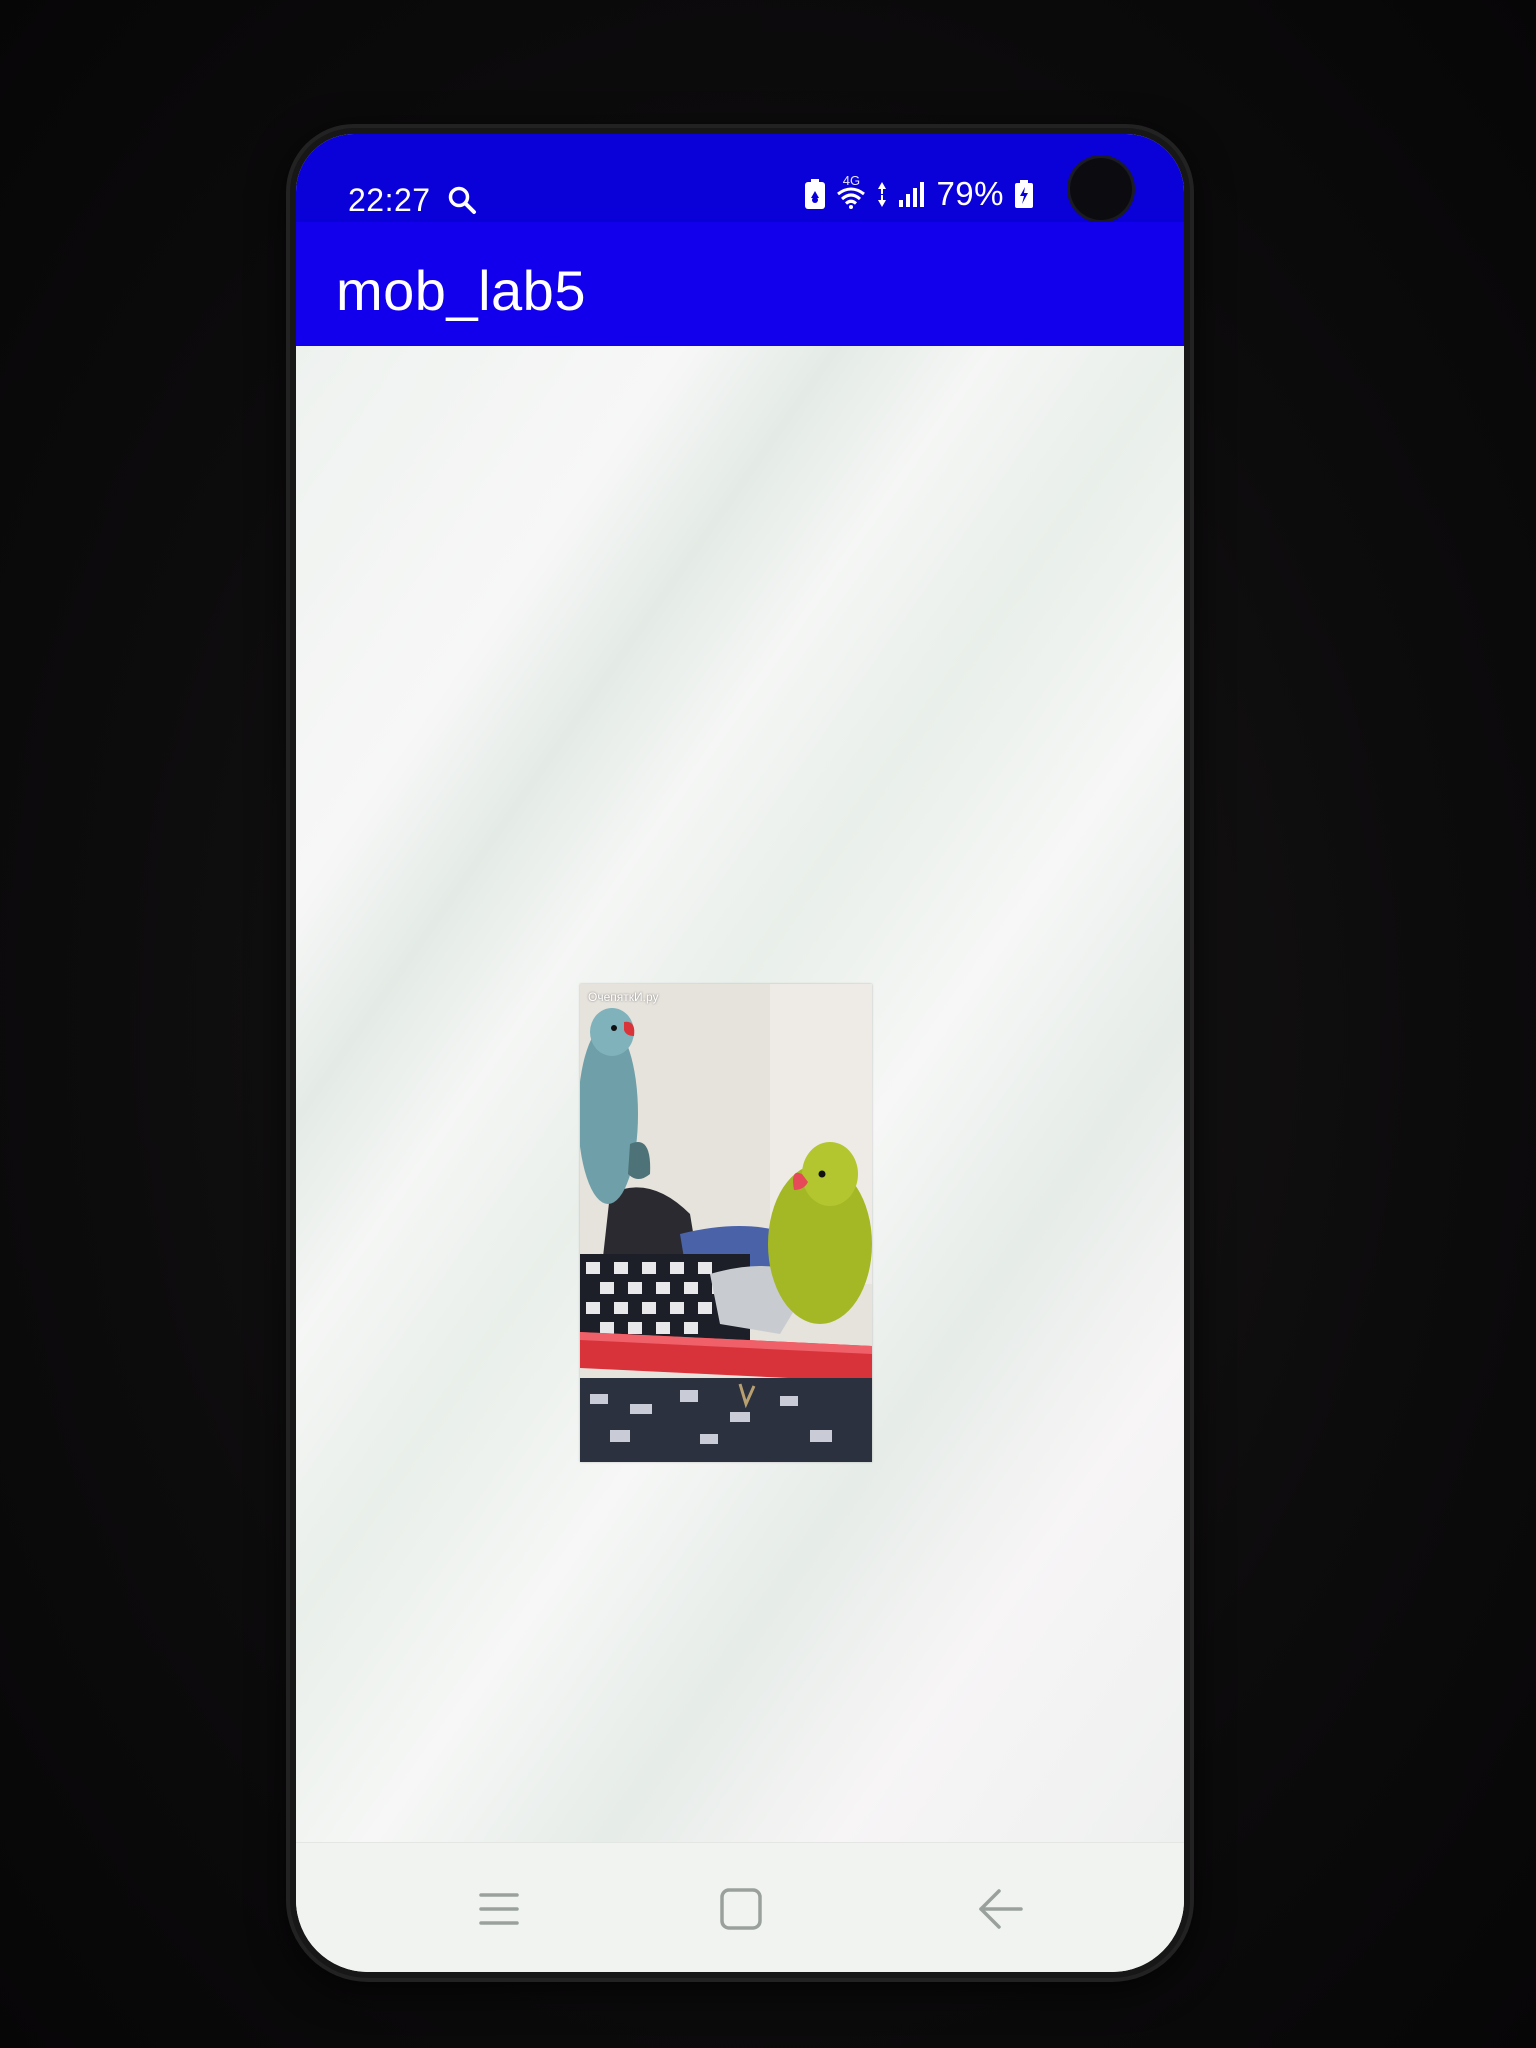 Image resolution: width=1536 pixels, height=2048 pixels. I want to click on search-icon, so click(462, 200).